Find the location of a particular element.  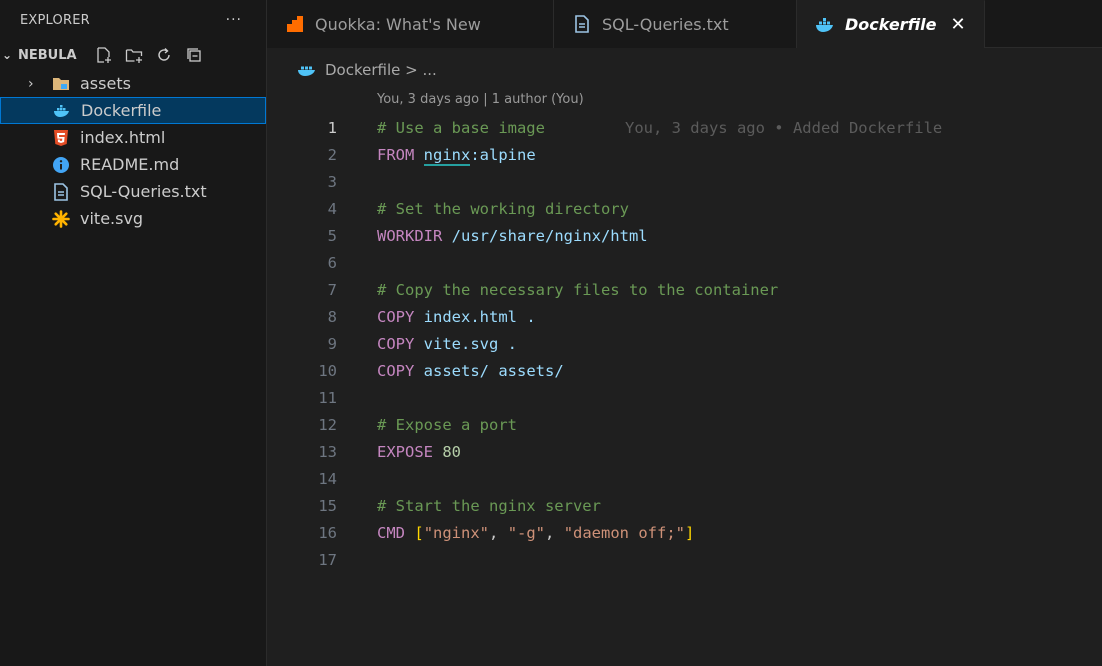

tab-label: Dockerfile is located at coordinates (891, 24).